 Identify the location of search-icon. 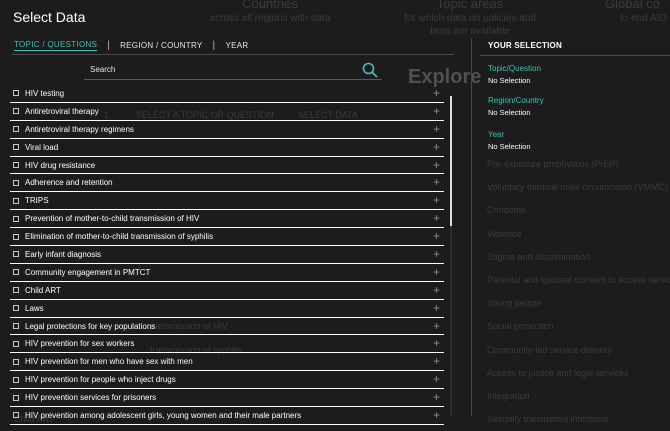
(370, 70).